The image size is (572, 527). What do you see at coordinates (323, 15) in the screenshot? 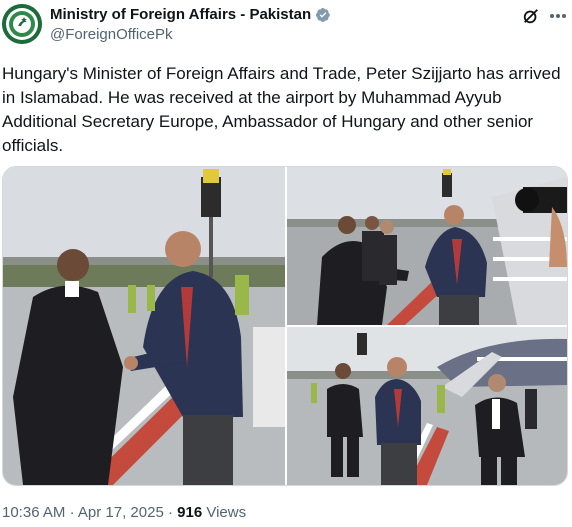
I see `verified-badge-icon` at bounding box center [323, 15].